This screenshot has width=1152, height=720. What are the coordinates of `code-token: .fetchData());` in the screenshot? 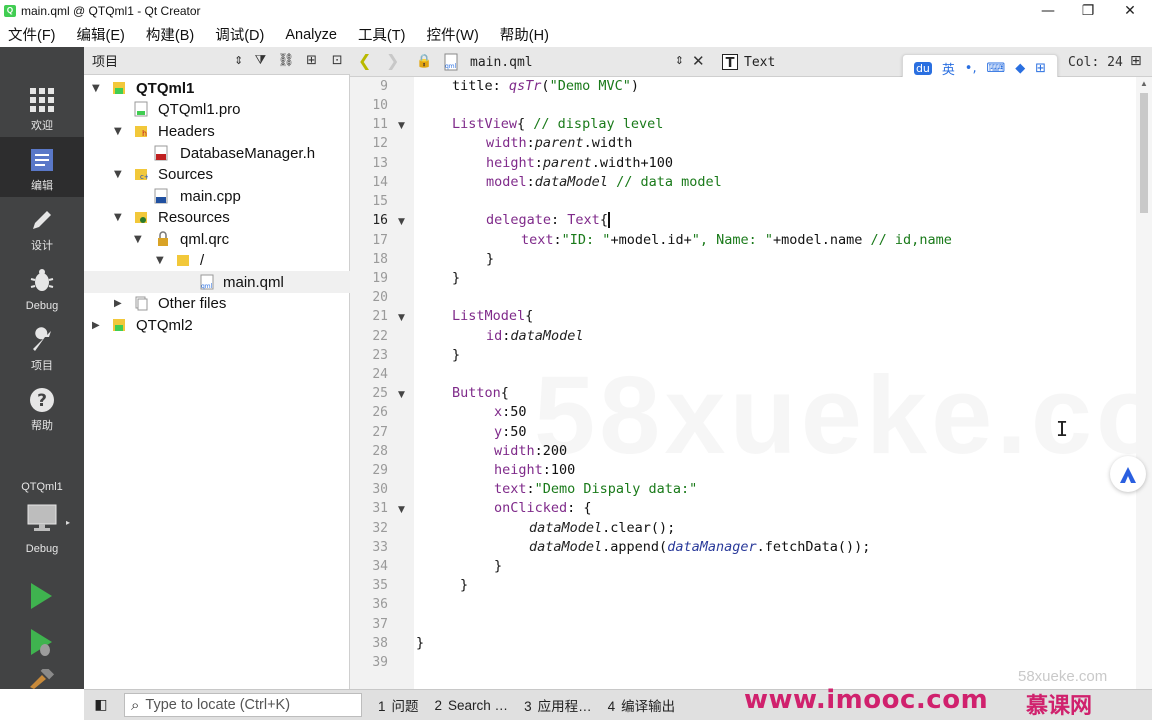 It's located at (813, 547).